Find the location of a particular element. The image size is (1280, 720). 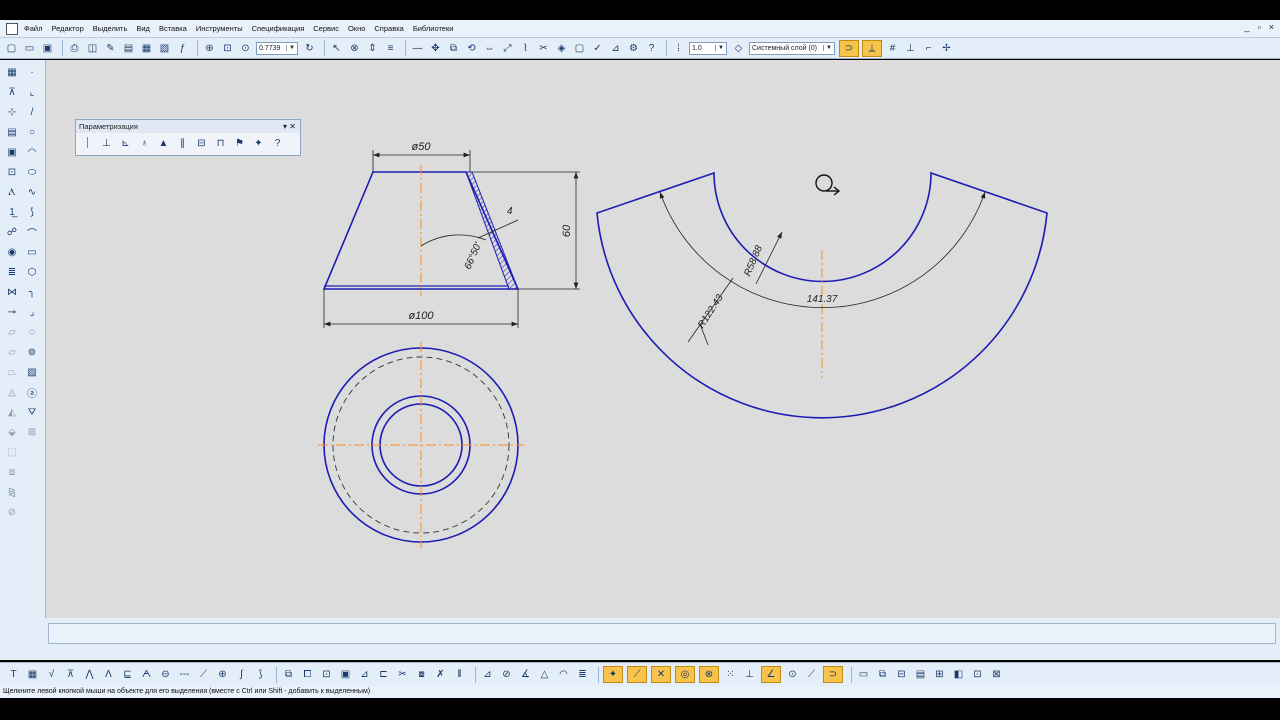

panel-close-icon: ✕ is located at coordinates (292, 126).